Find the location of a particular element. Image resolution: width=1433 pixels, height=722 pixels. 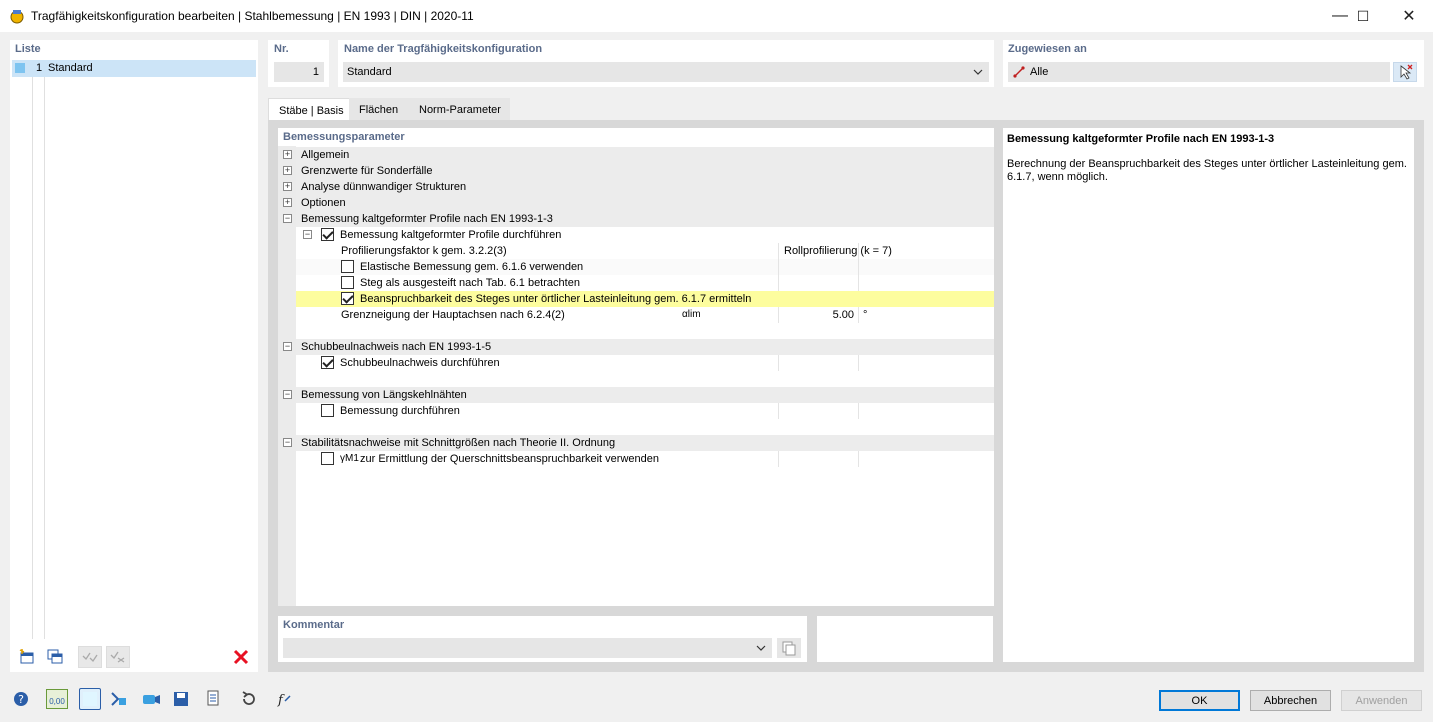

grenzneigung-unit: ° is located at coordinates (865, 315).